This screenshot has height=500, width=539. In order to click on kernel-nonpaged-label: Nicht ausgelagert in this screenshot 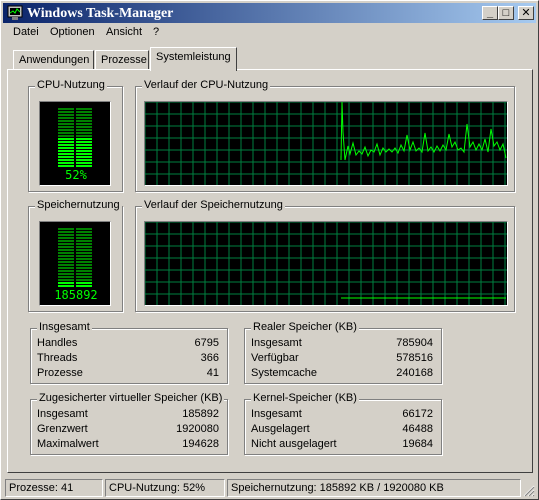, I will do `click(294, 444)`.